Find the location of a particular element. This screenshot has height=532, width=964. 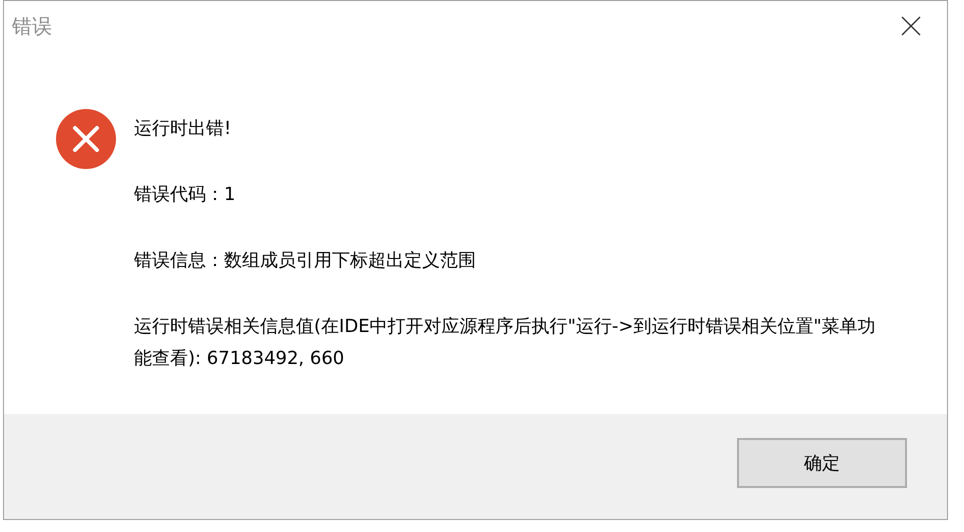

error-icon is located at coordinates (86, 139).